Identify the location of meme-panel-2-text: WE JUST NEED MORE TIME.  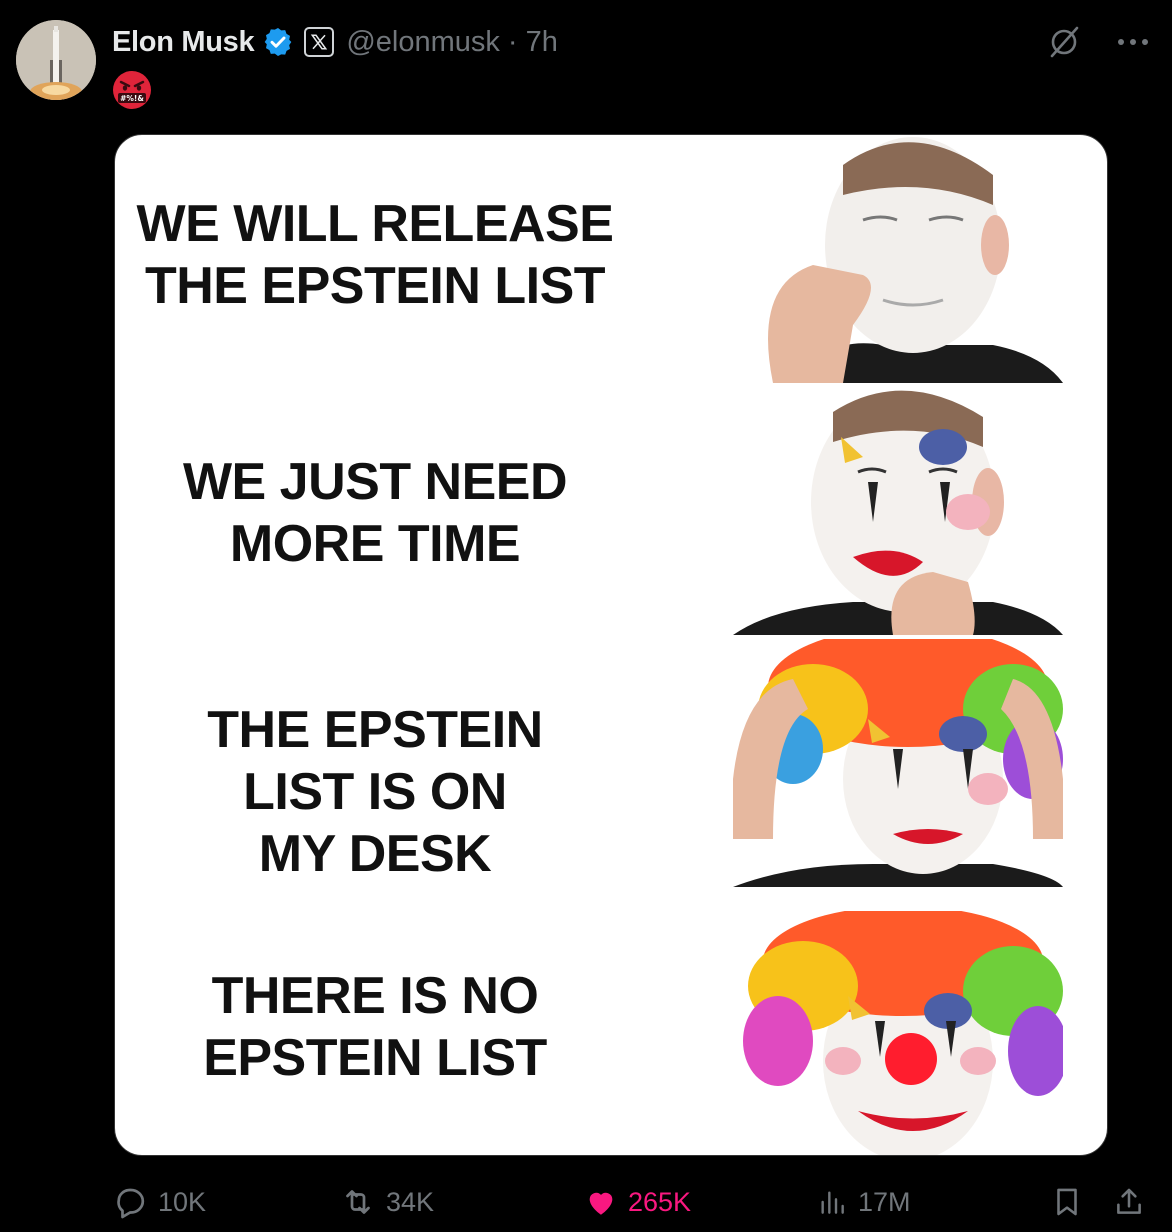
(375, 513).